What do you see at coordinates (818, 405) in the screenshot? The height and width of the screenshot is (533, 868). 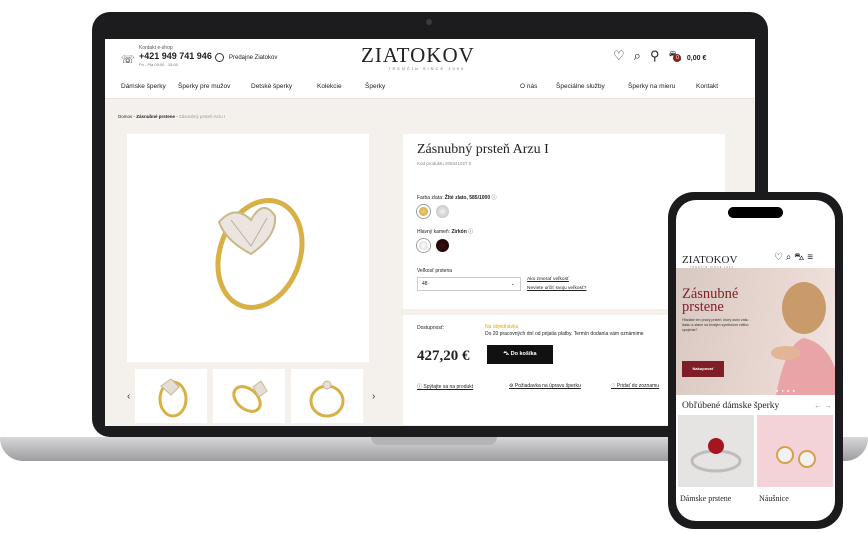 I see `arrow-left-icon: ←` at bounding box center [818, 405].